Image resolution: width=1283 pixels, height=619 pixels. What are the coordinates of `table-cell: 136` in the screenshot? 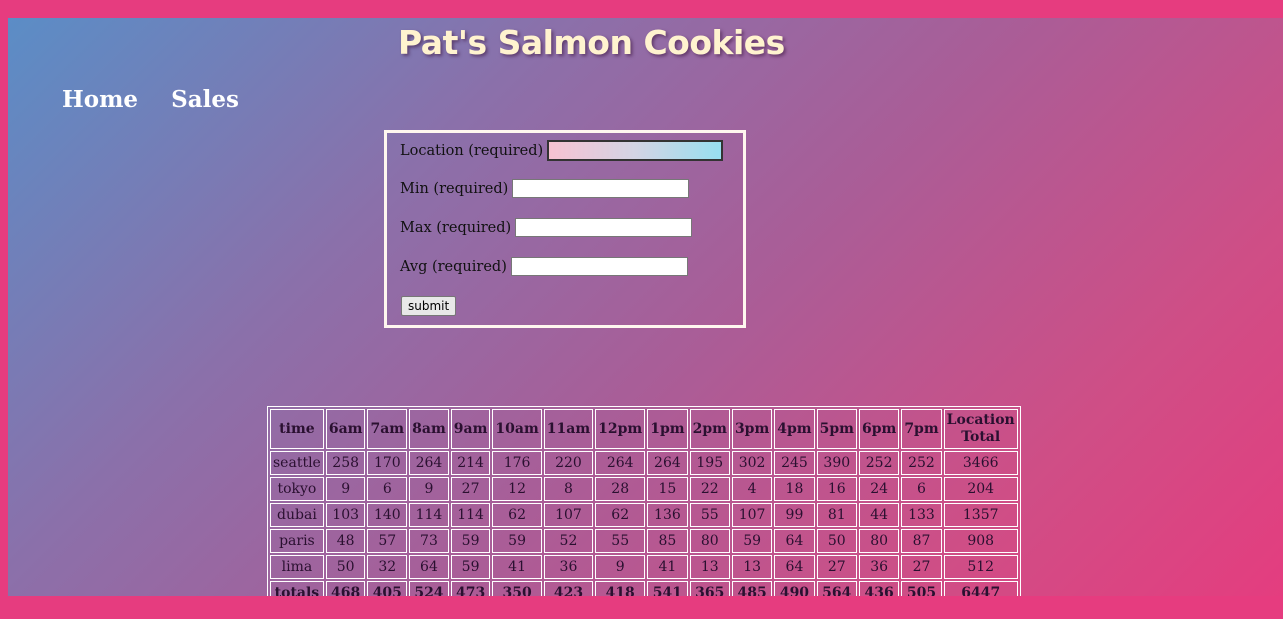 It's located at (667, 515).